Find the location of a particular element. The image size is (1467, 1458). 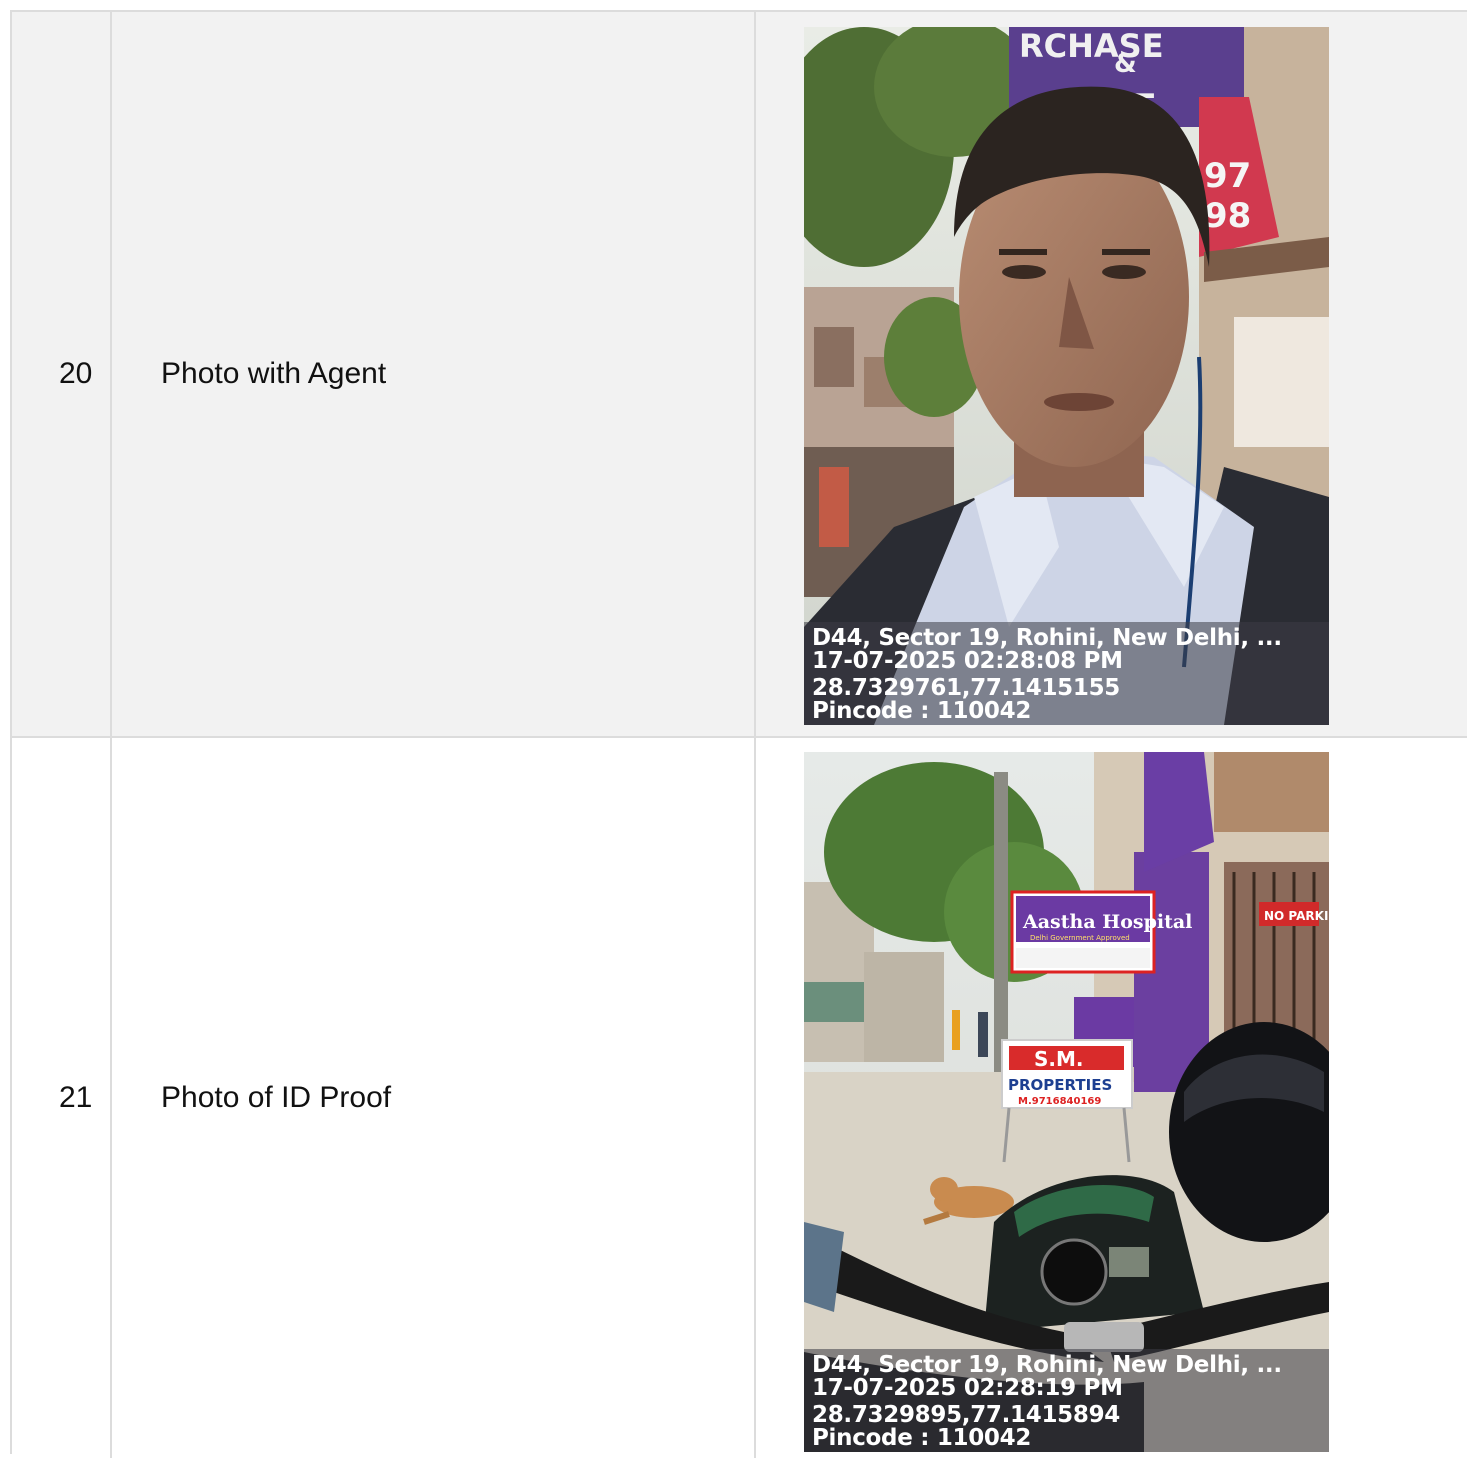

sign-text-2: & is located at coordinates (1125, 64).